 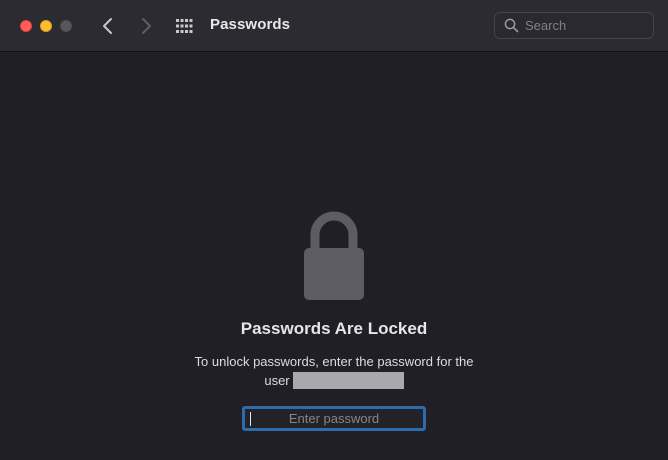 I want to click on search-field, so click(x=574, y=25).